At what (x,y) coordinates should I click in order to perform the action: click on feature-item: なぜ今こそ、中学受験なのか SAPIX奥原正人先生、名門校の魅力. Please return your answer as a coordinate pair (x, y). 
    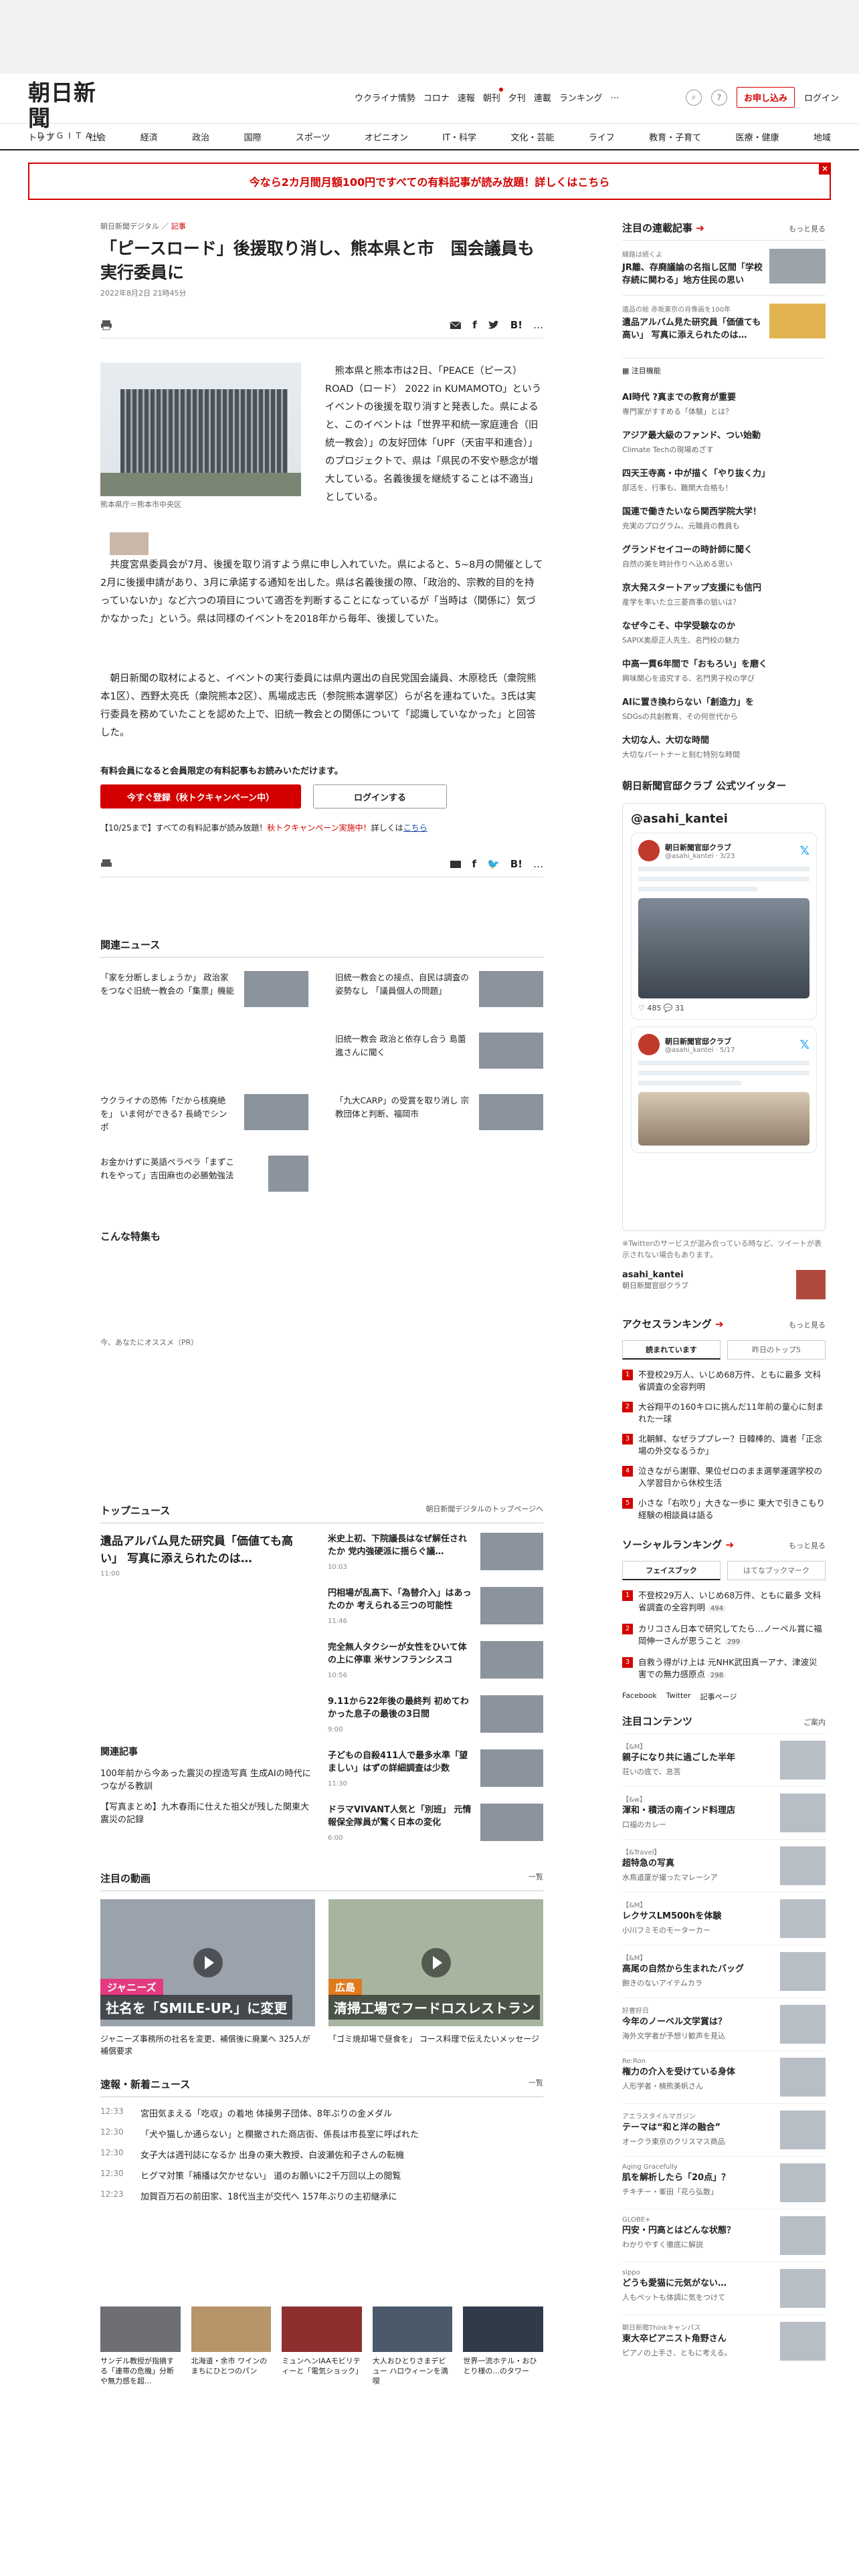
    Looking at the image, I should click on (724, 633).